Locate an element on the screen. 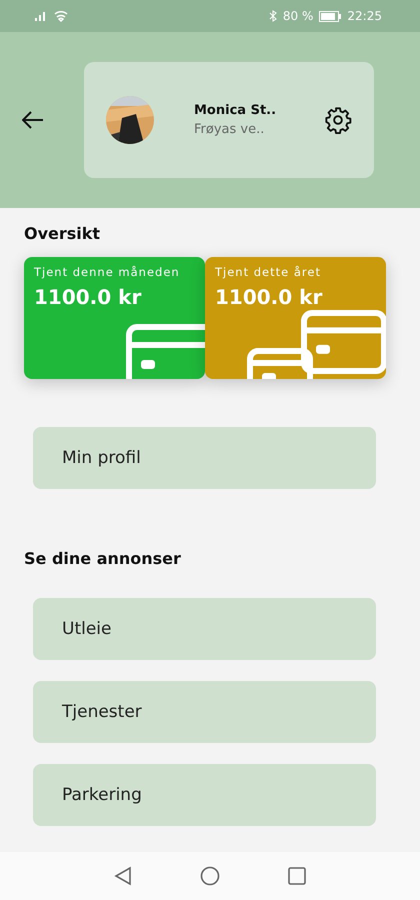 This screenshot has height=900, width=420. settings-icon is located at coordinates (338, 120).